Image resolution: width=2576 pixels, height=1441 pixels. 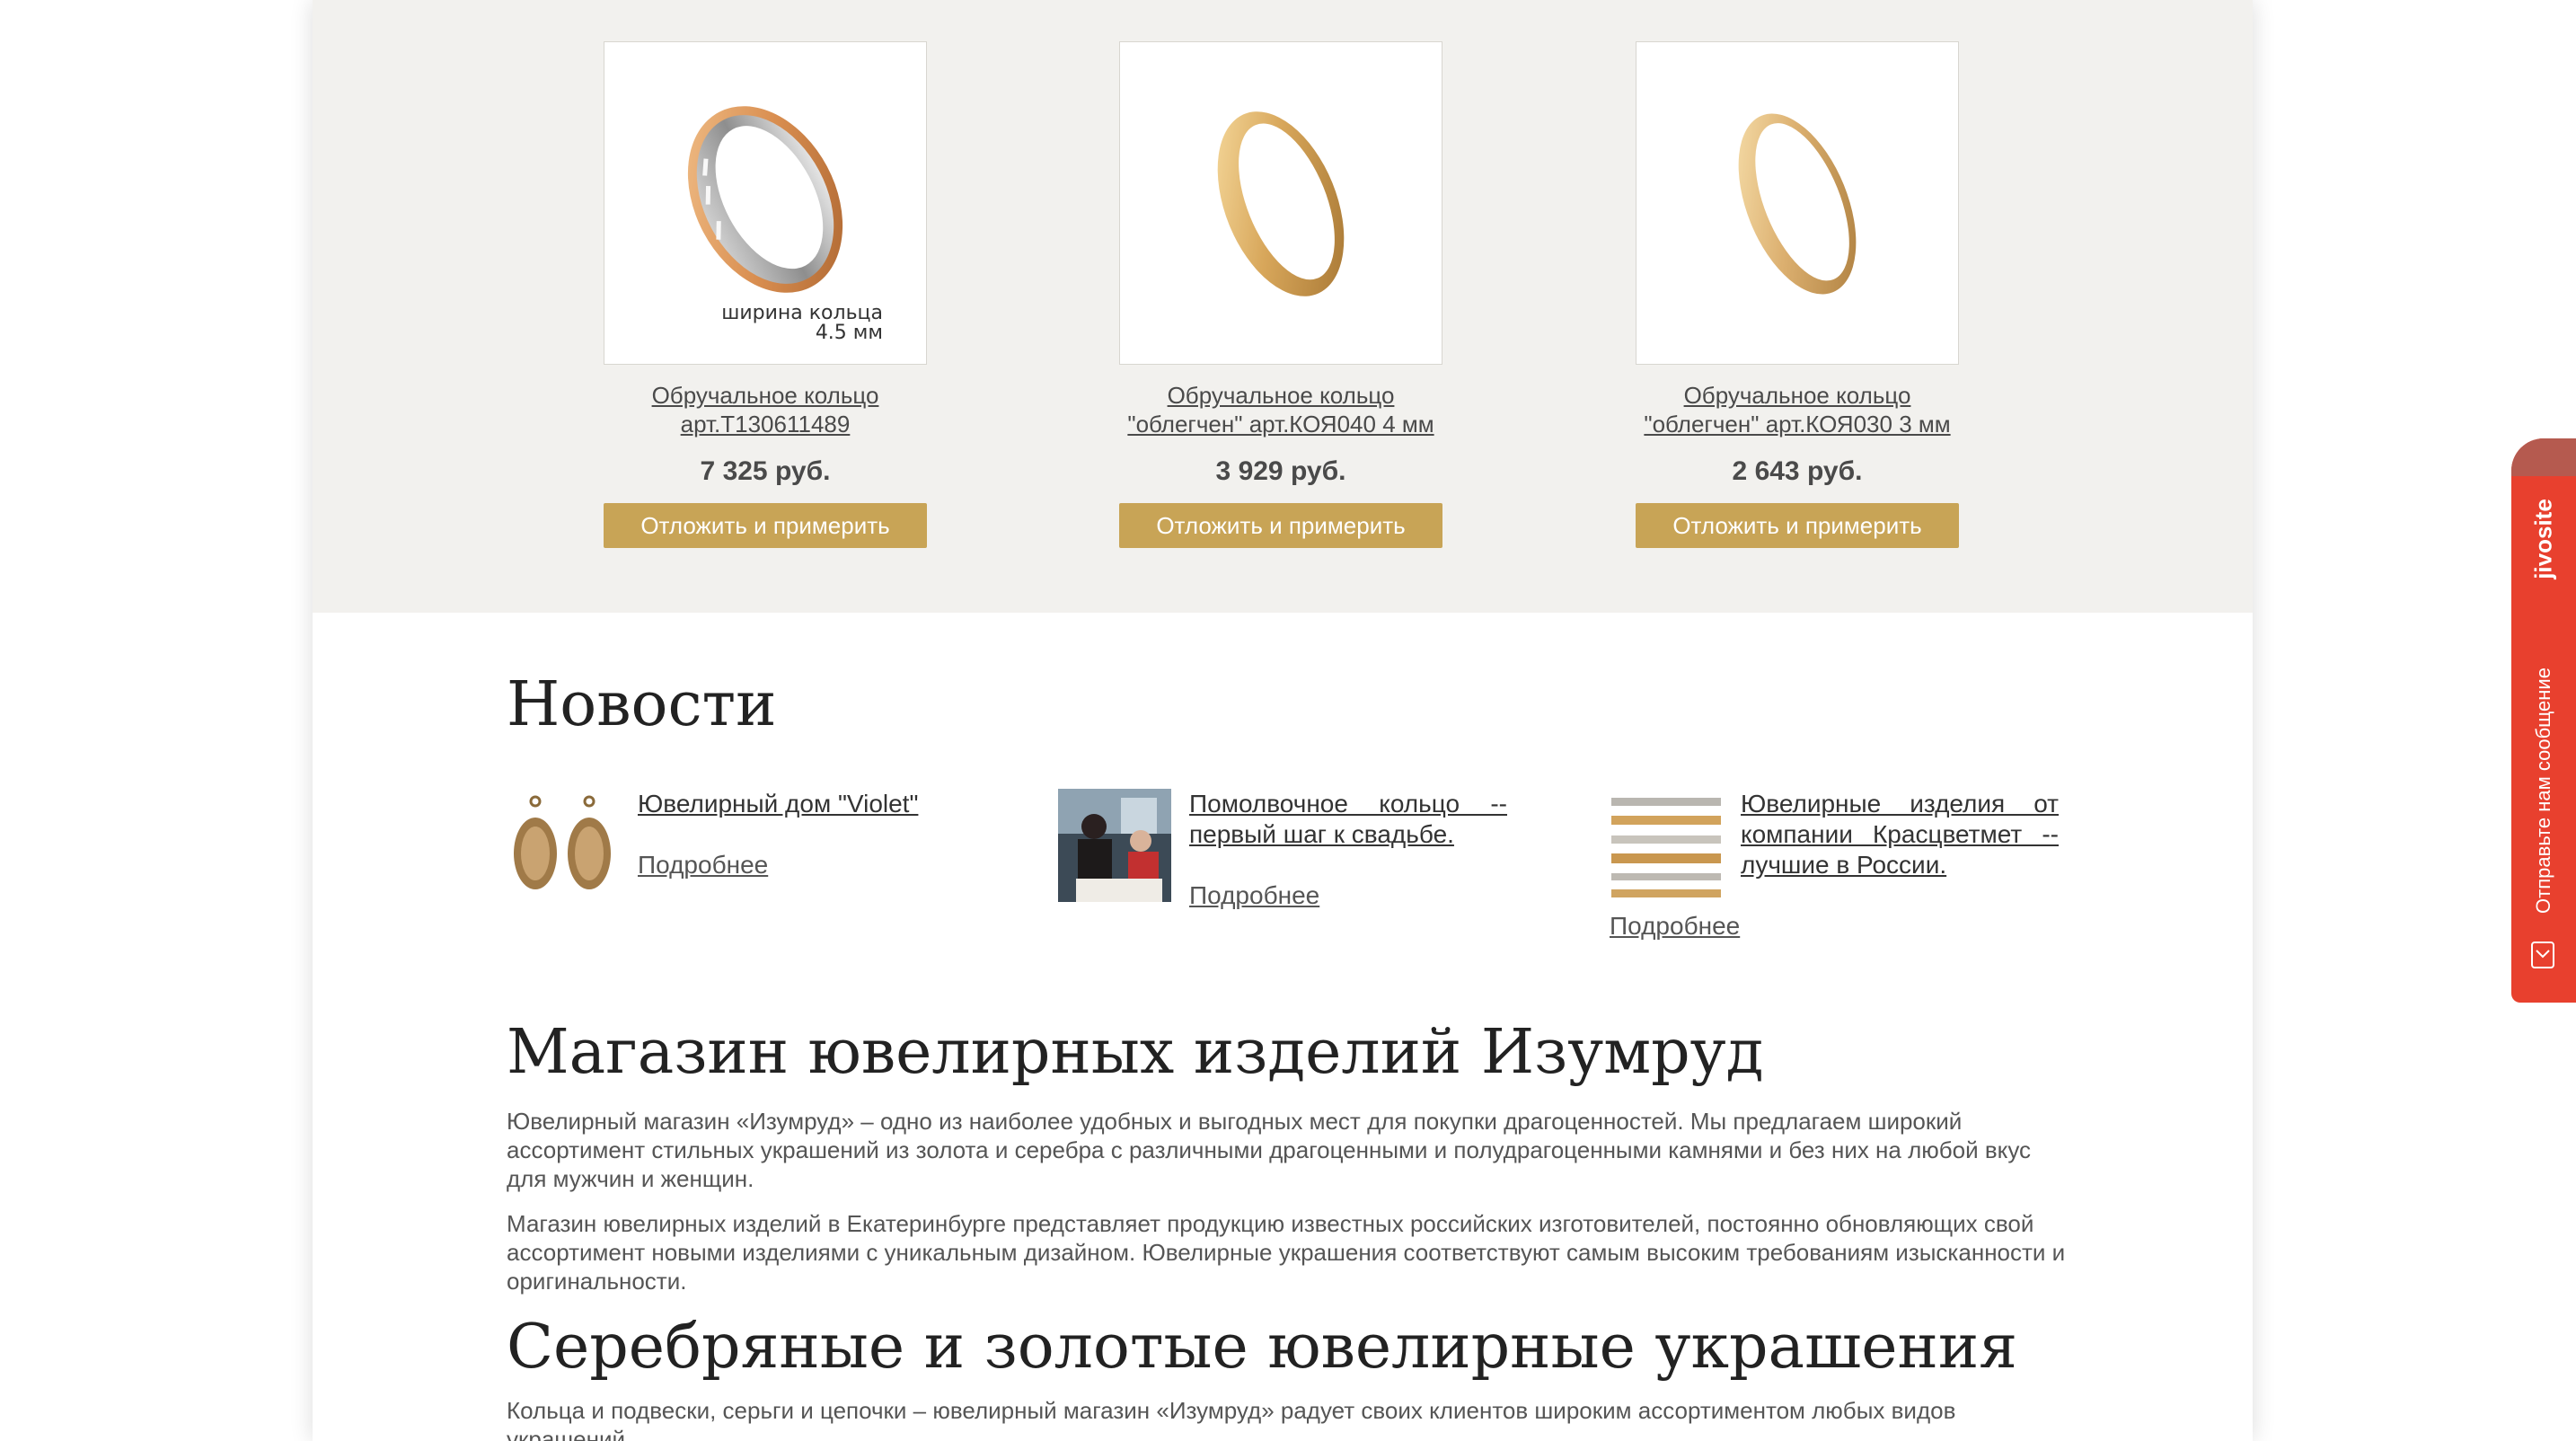 I want to click on jivosite-logo: jivosite, so click(x=2543, y=539).